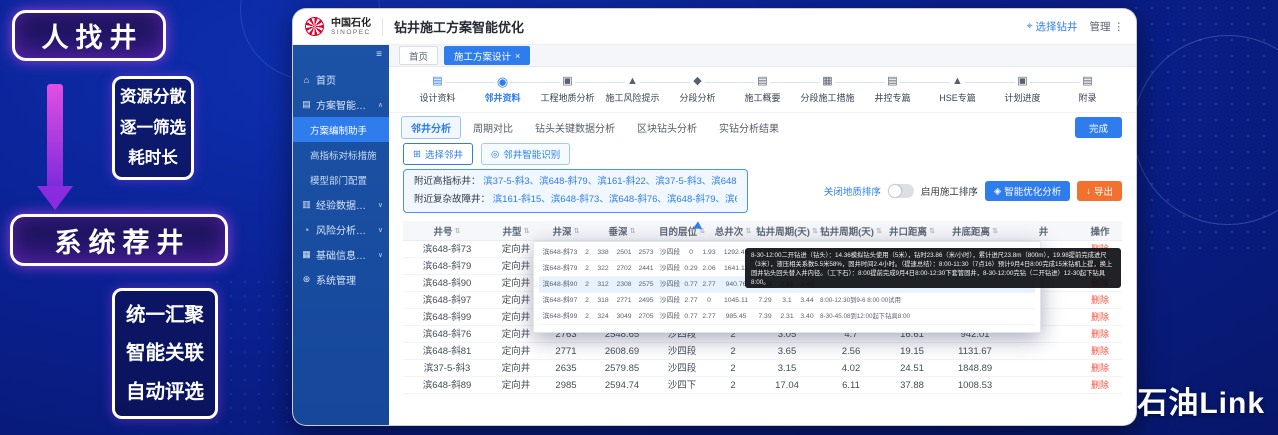  I want to click on stepper-step: ▤ 施工概要, so click(762, 89).